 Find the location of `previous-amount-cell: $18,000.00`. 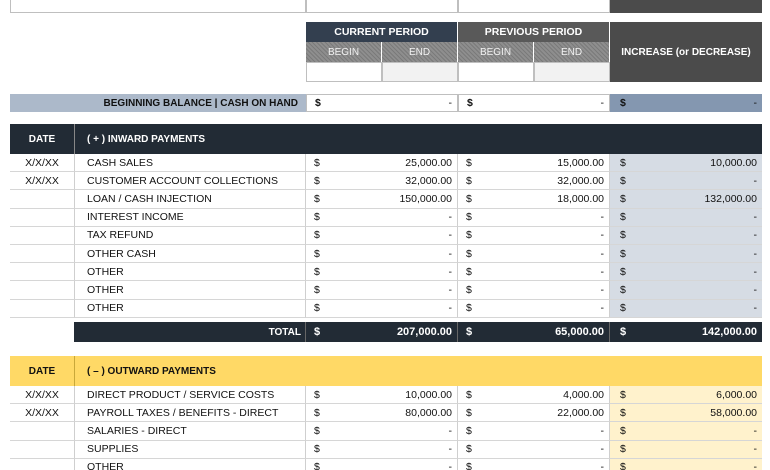

previous-amount-cell: $18,000.00 is located at coordinates (534, 199).